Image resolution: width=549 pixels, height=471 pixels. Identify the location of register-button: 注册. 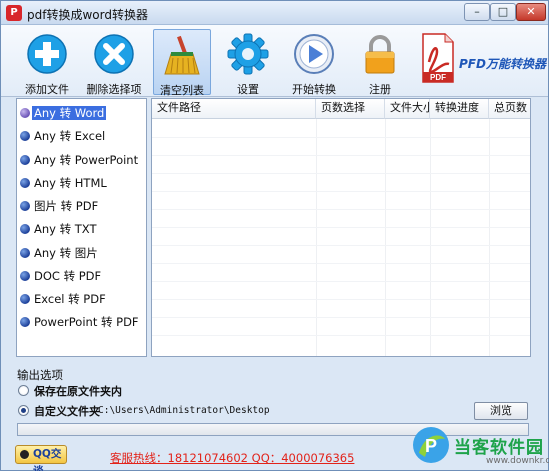
(380, 62).